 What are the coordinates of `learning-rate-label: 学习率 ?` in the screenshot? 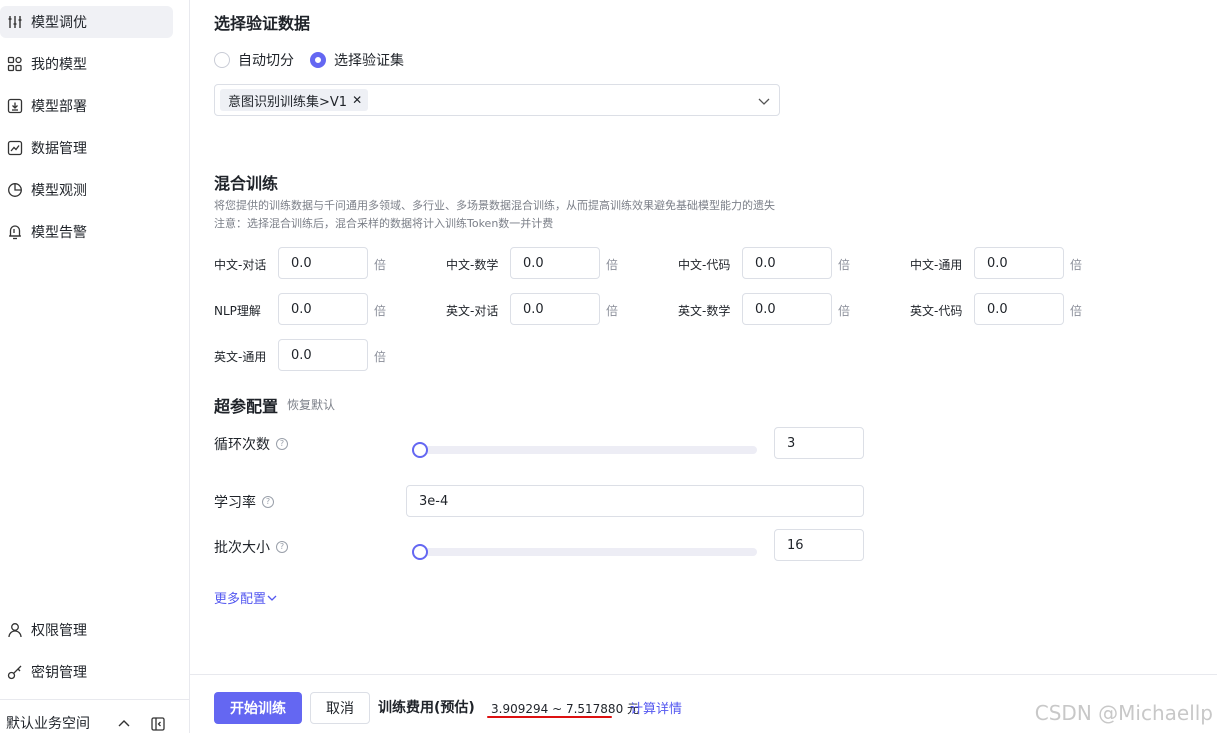 It's located at (244, 502).